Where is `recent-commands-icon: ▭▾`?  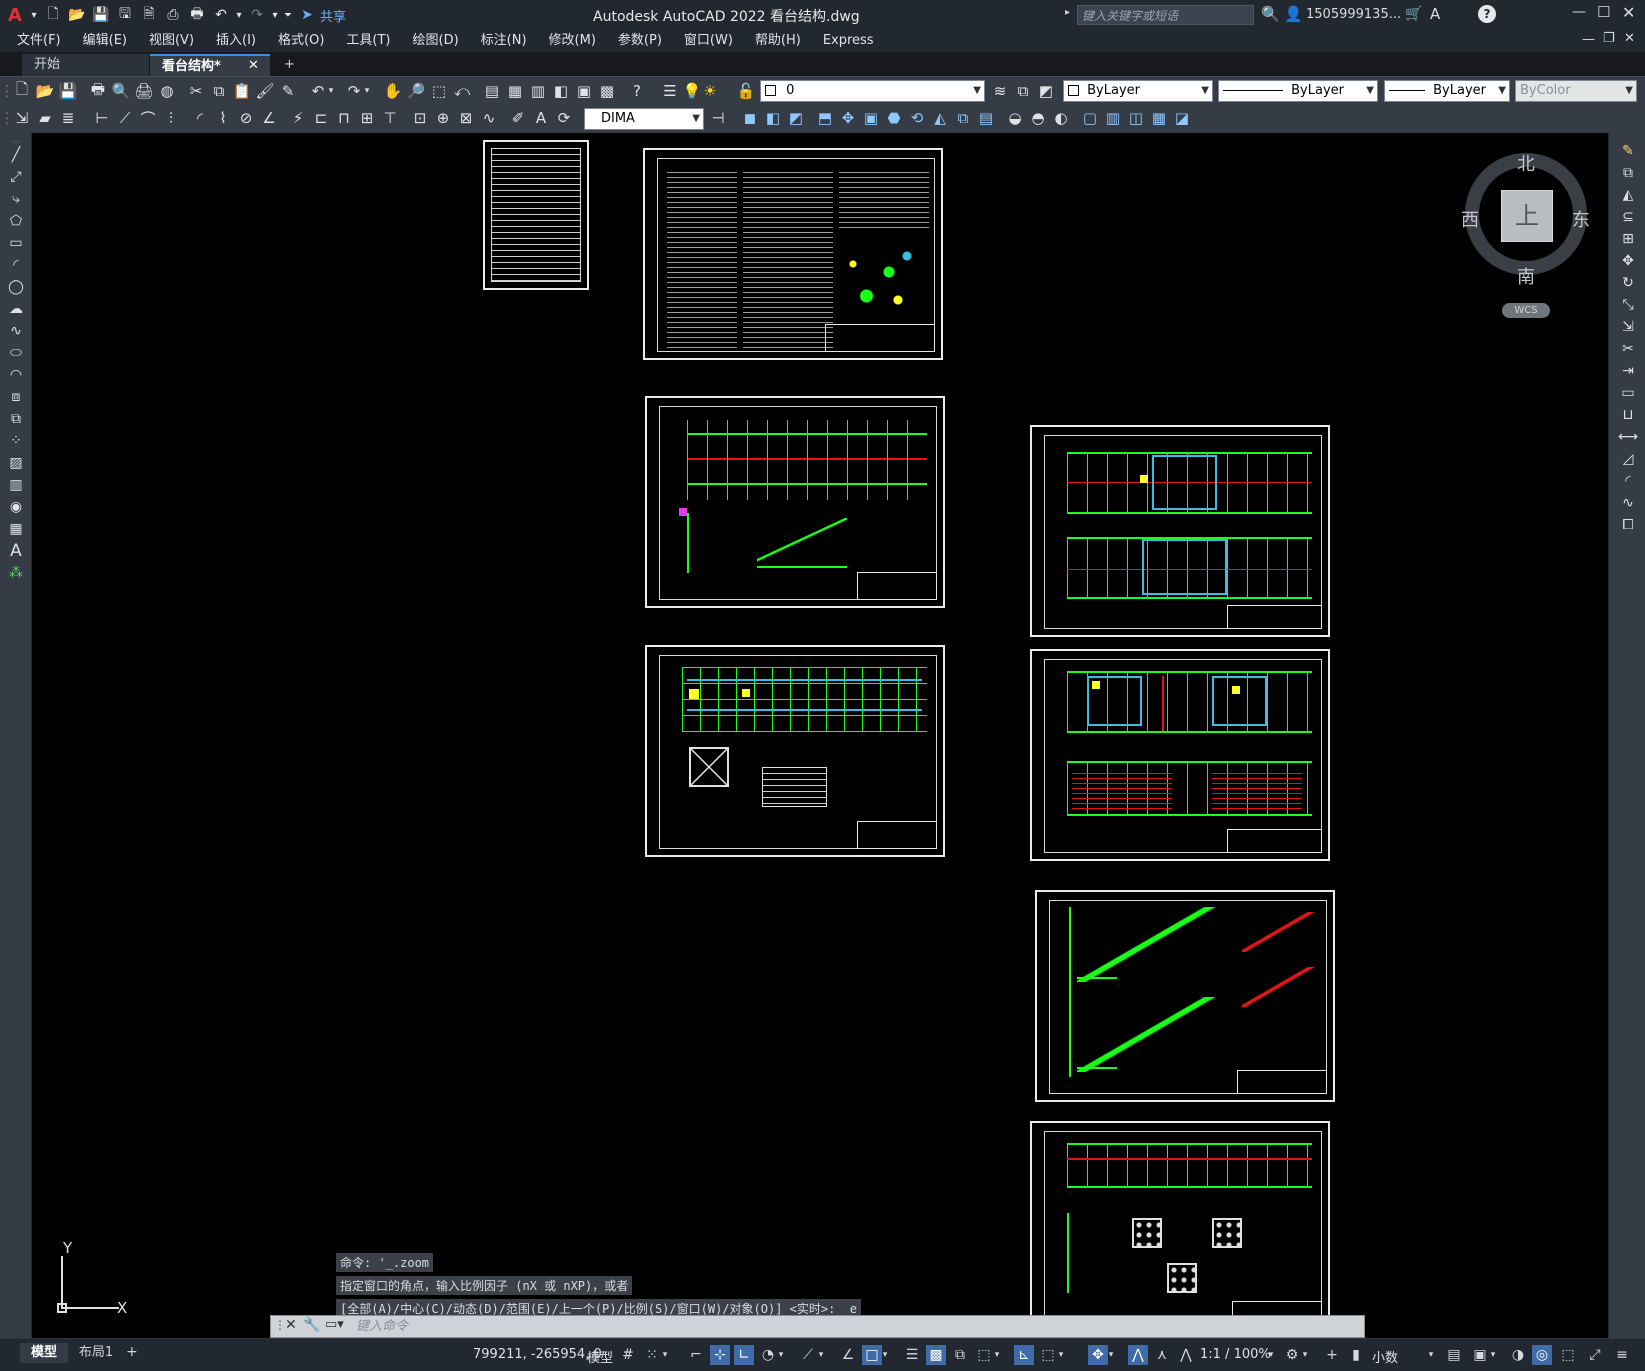 recent-commands-icon: ▭▾ is located at coordinates (334, 1324).